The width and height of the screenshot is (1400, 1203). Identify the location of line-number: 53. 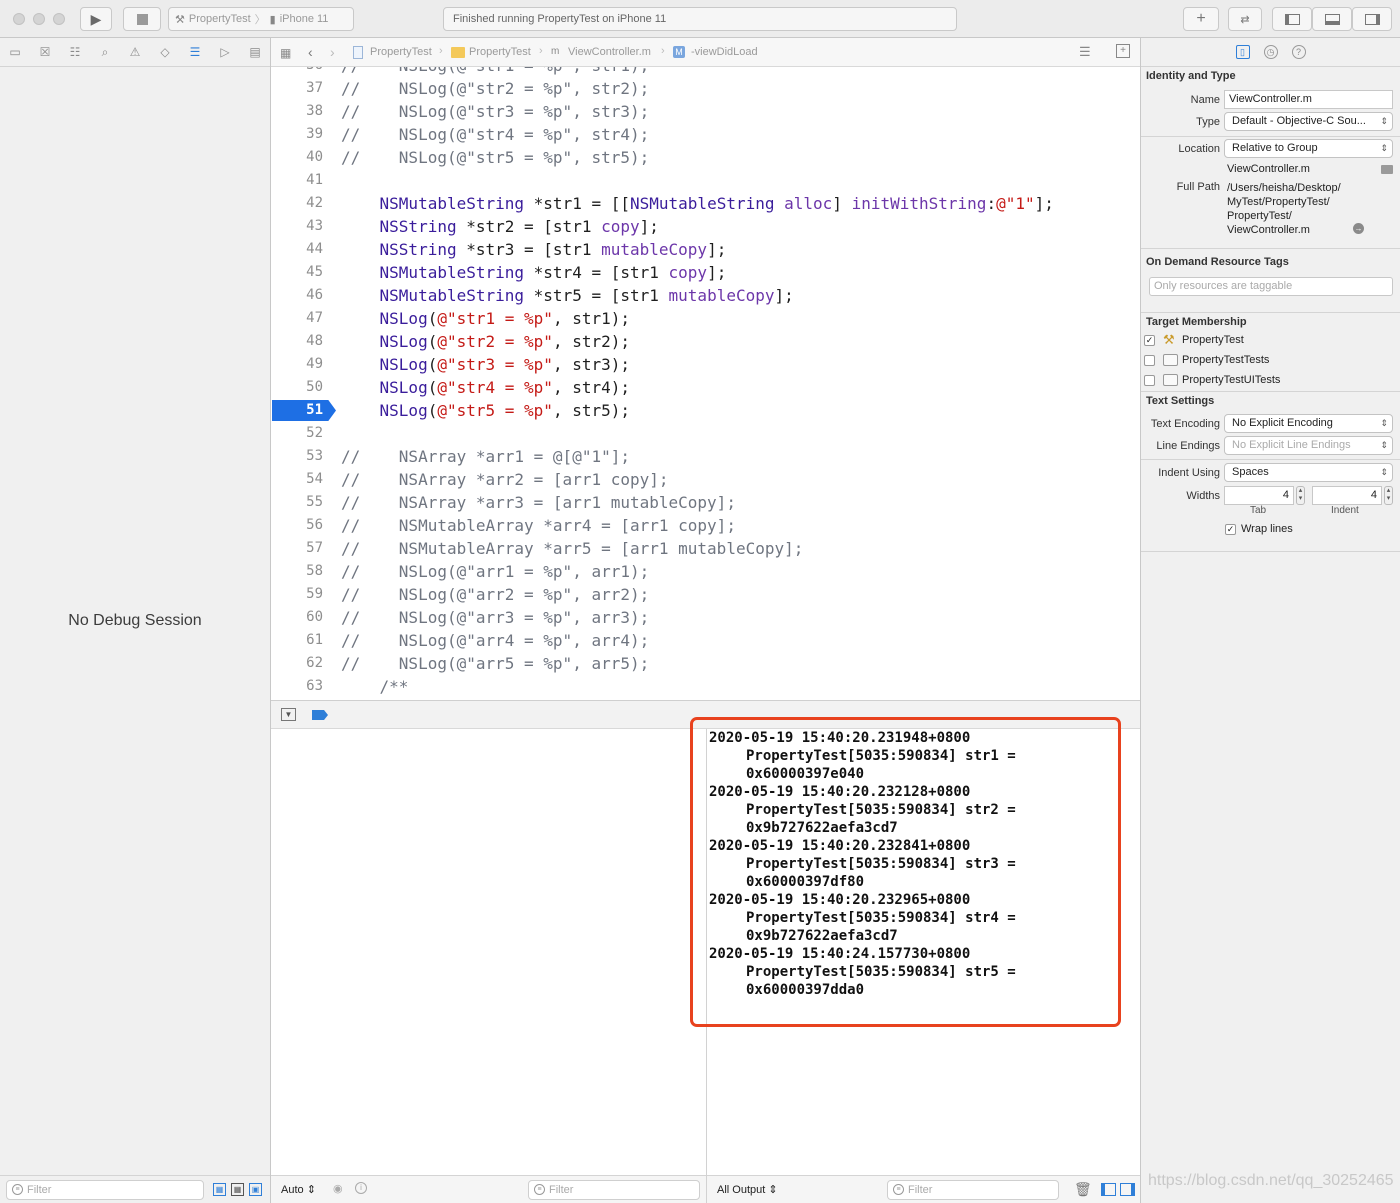
(297, 456).